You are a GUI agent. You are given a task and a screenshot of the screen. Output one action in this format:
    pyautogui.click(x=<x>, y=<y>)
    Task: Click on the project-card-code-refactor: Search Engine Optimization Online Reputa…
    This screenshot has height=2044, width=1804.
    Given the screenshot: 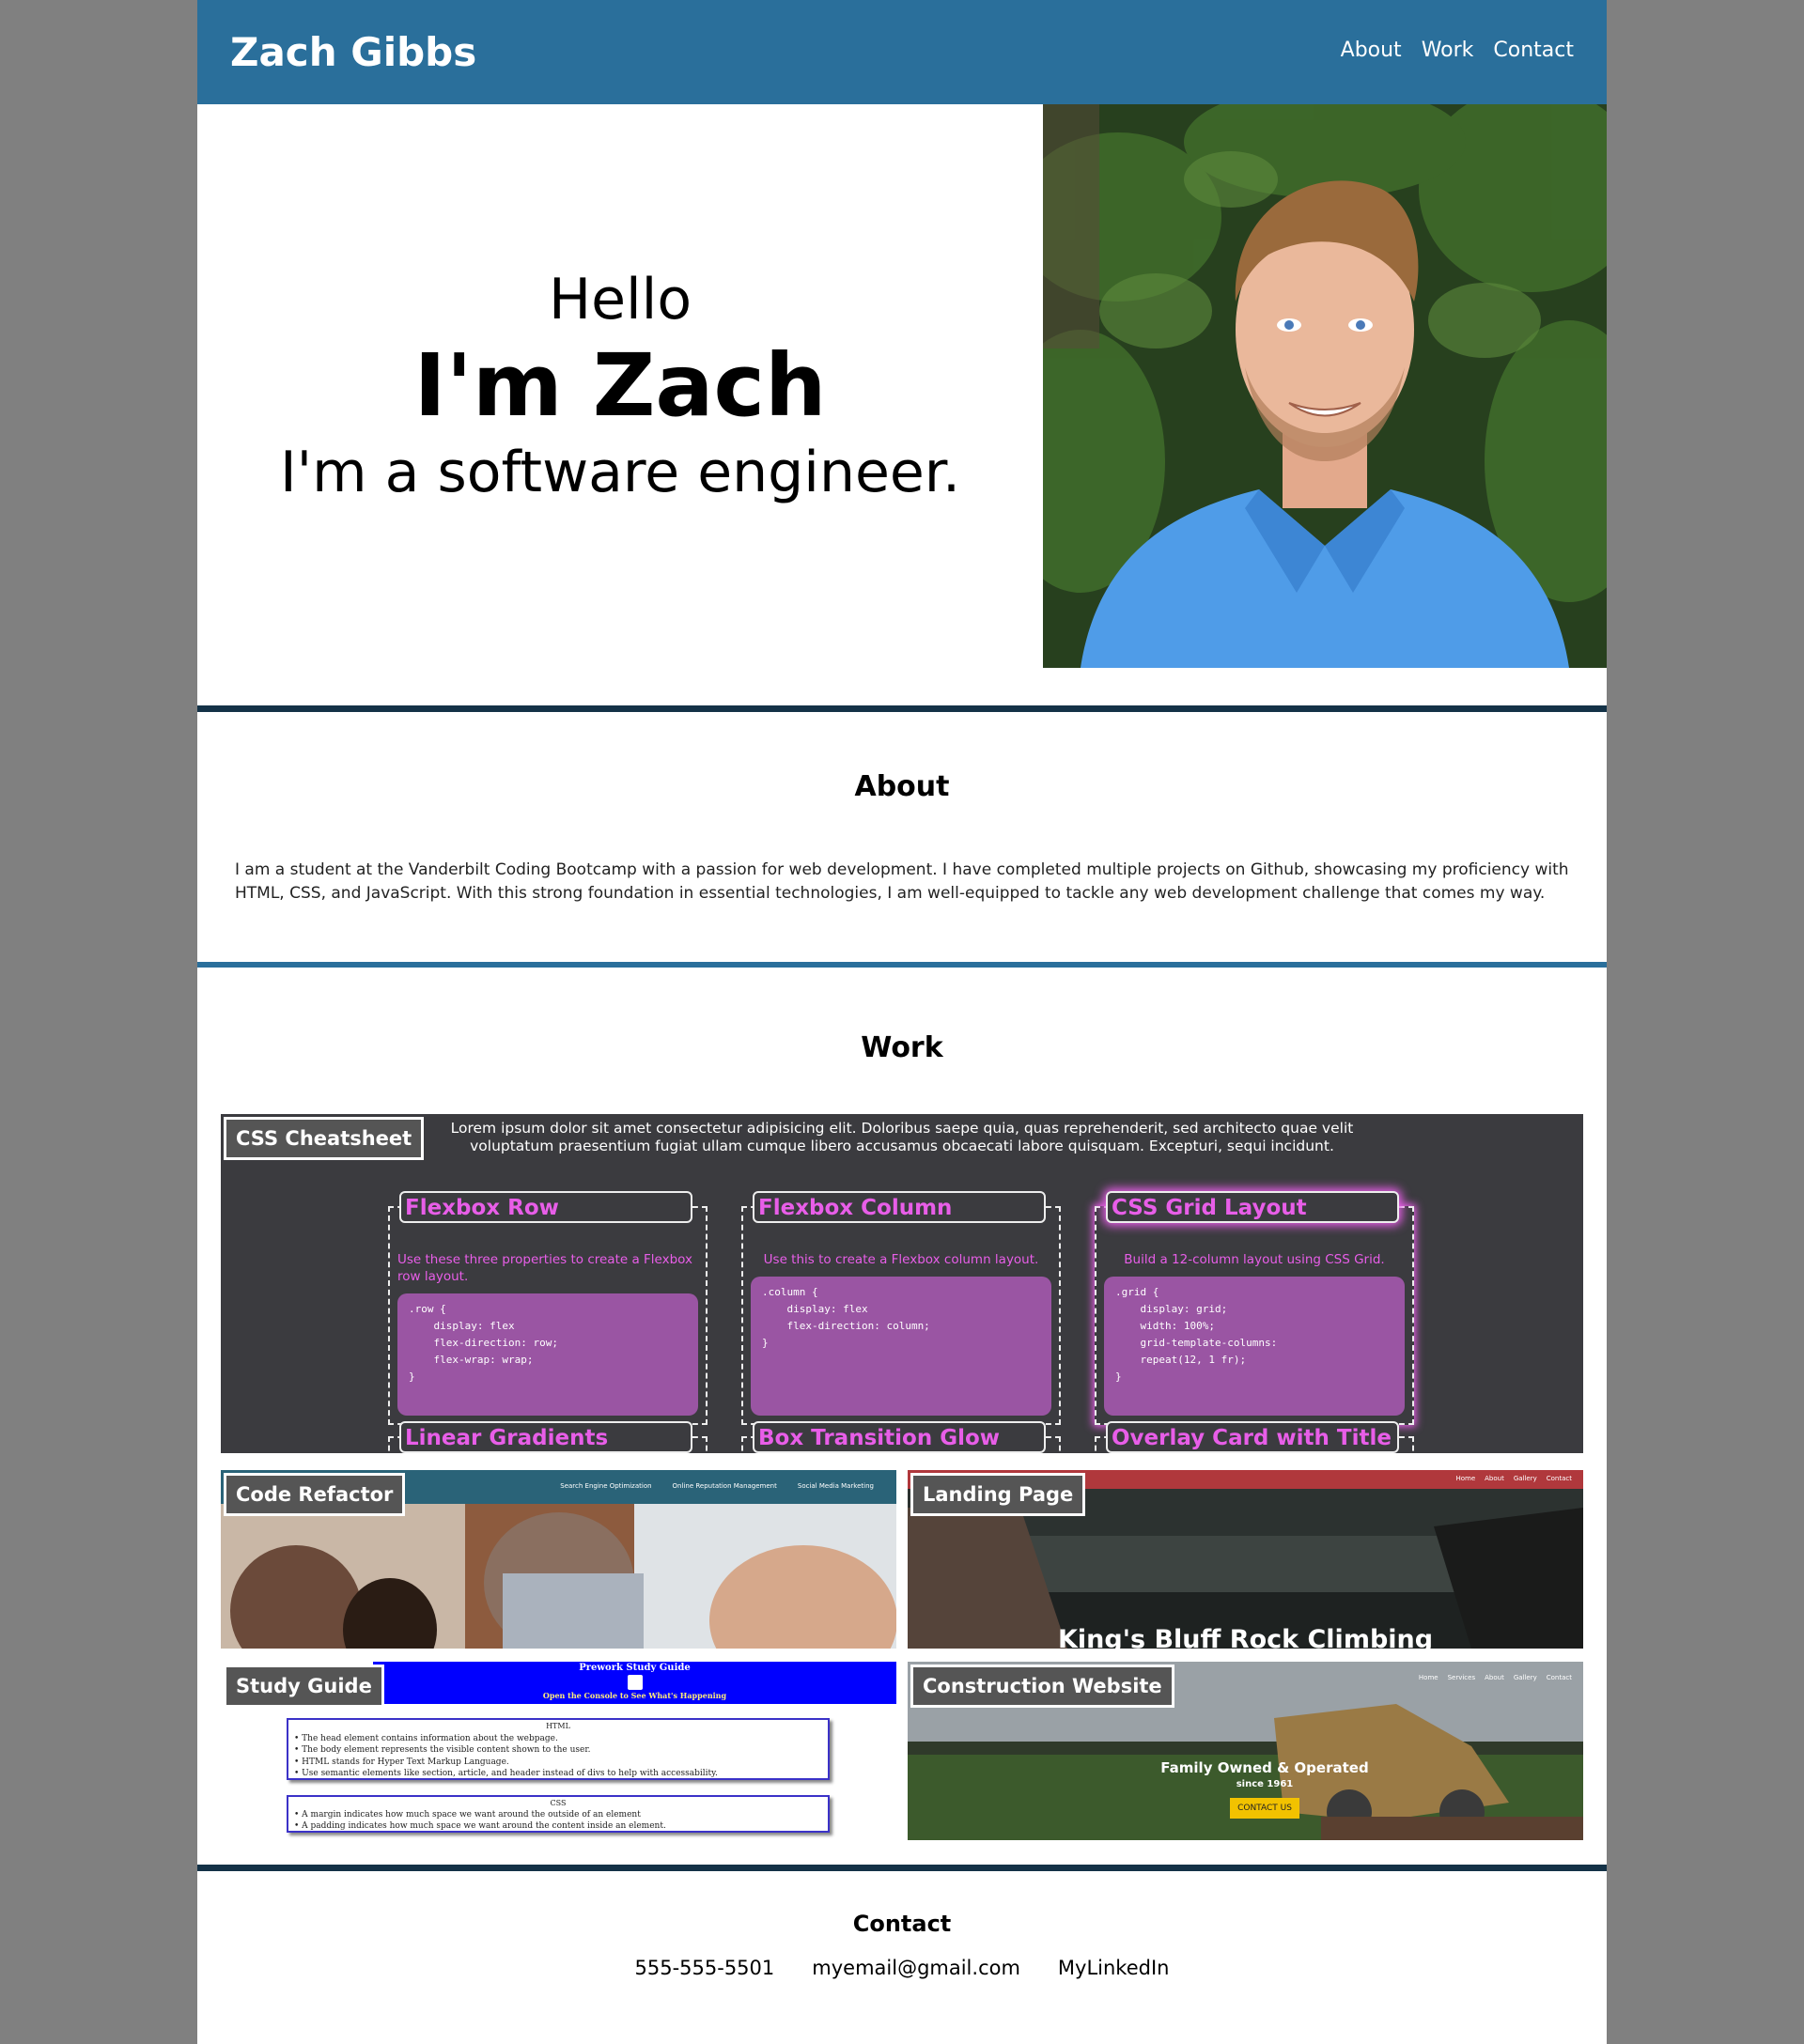 What is the action you would take?
    pyautogui.click(x=558, y=1559)
    